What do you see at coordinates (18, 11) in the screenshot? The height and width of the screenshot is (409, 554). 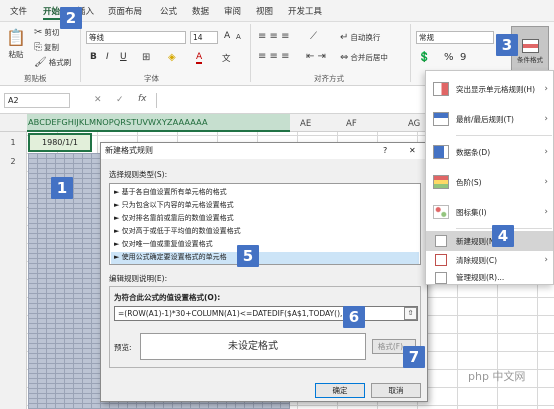 I see `tab-file: 文件` at bounding box center [18, 11].